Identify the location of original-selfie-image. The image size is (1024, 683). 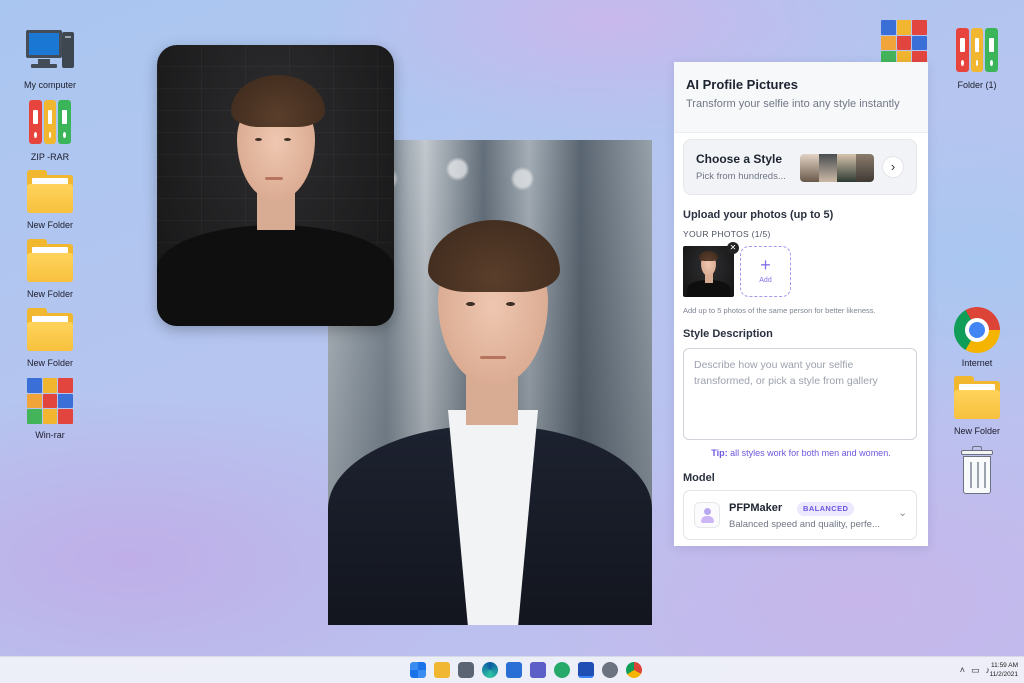
(275, 185).